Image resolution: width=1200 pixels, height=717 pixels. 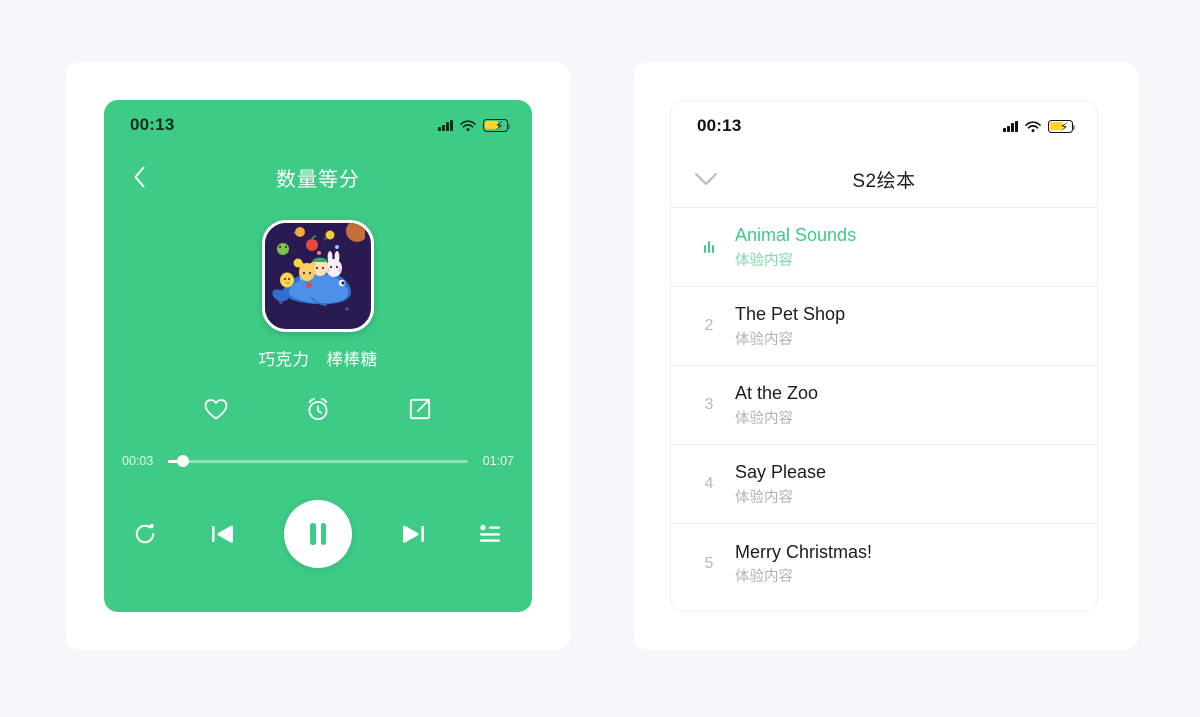 I want to click on repeat-icon, so click(x=145, y=534).